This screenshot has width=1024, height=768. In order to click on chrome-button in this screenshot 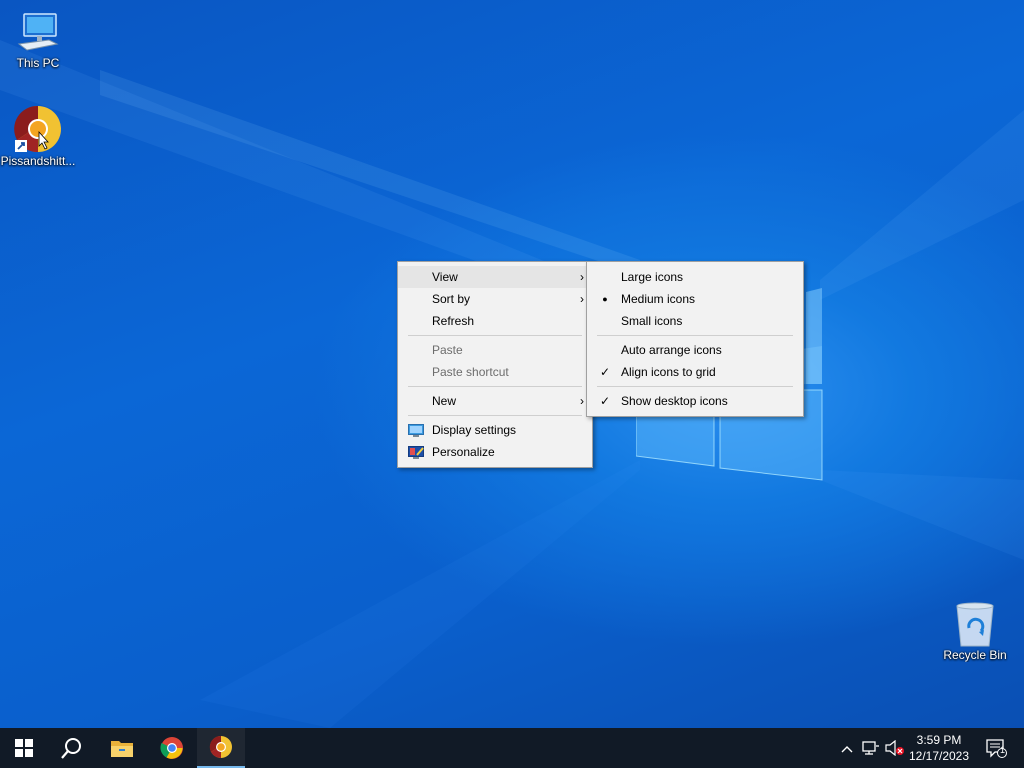, I will do `click(172, 748)`.